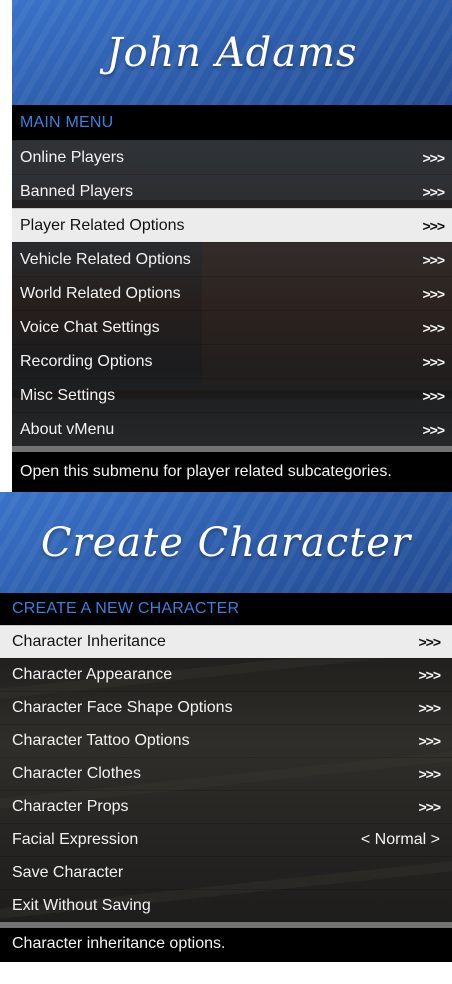 The image size is (452, 984). What do you see at coordinates (81, 905) in the screenshot?
I see `menu-item-label: Exit Without Saving` at bounding box center [81, 905].